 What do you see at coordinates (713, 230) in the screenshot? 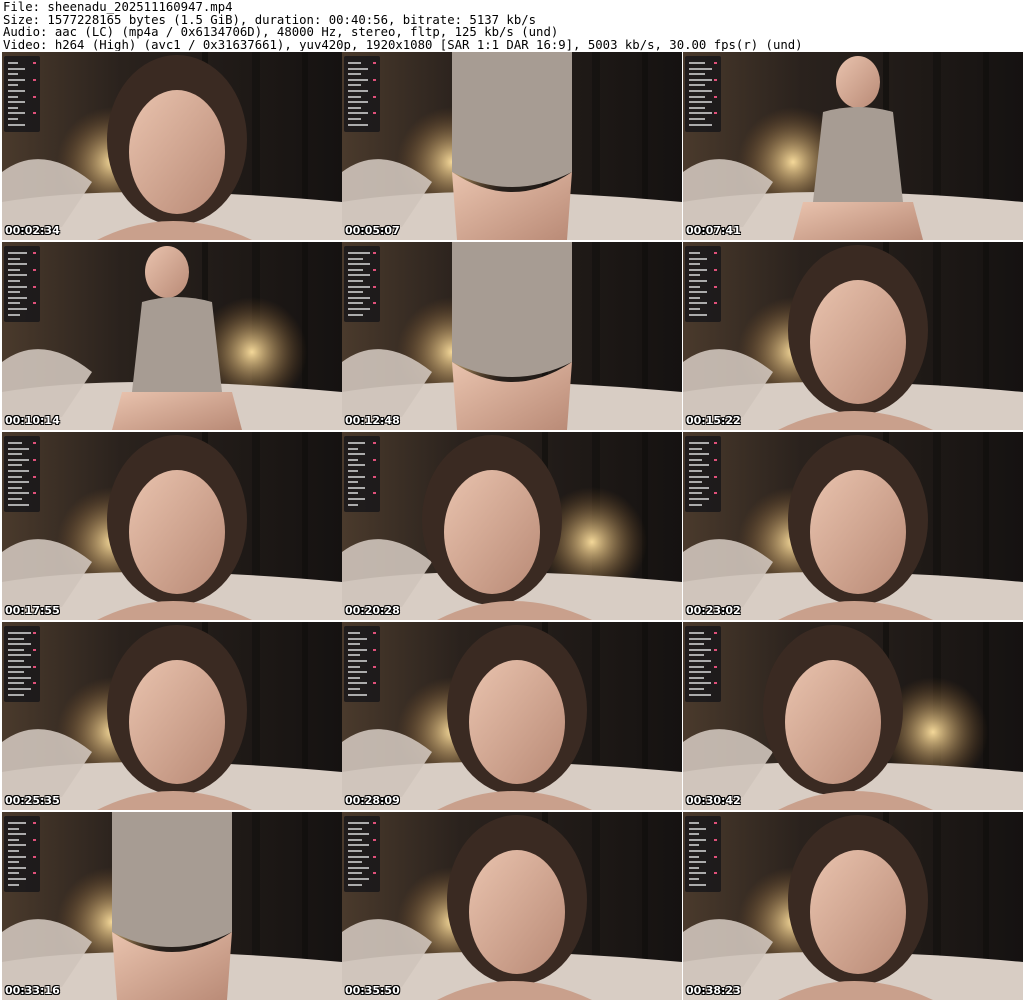
I see `thumbnail-timestamp: 00:07:41` at bounding box center [713, 230].